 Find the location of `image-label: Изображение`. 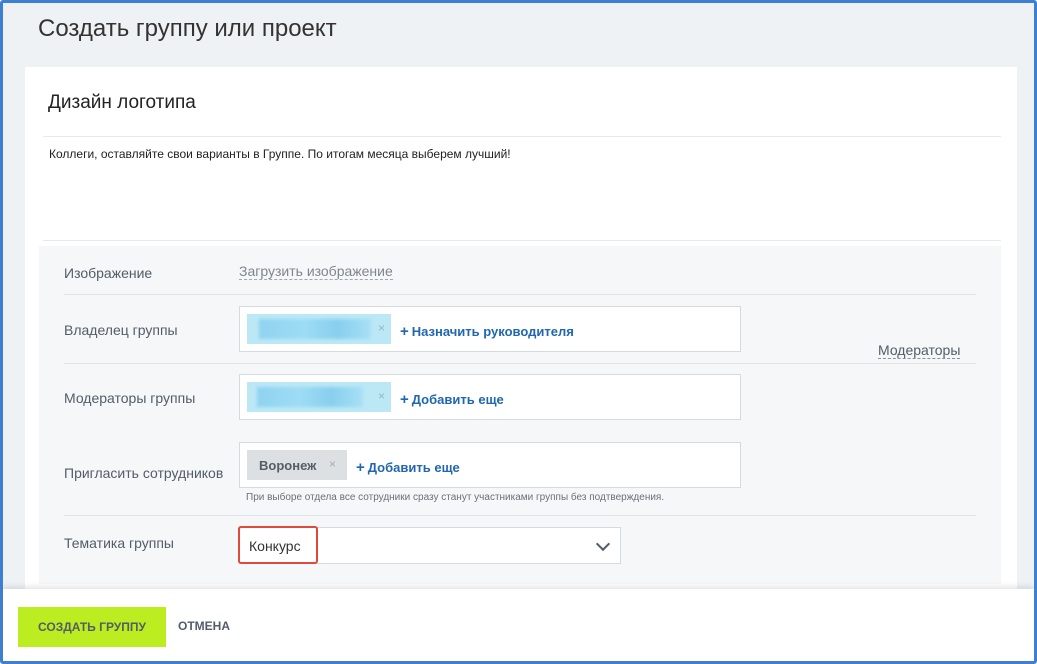

image-label: Изображение is located at coordinates (108, 273).